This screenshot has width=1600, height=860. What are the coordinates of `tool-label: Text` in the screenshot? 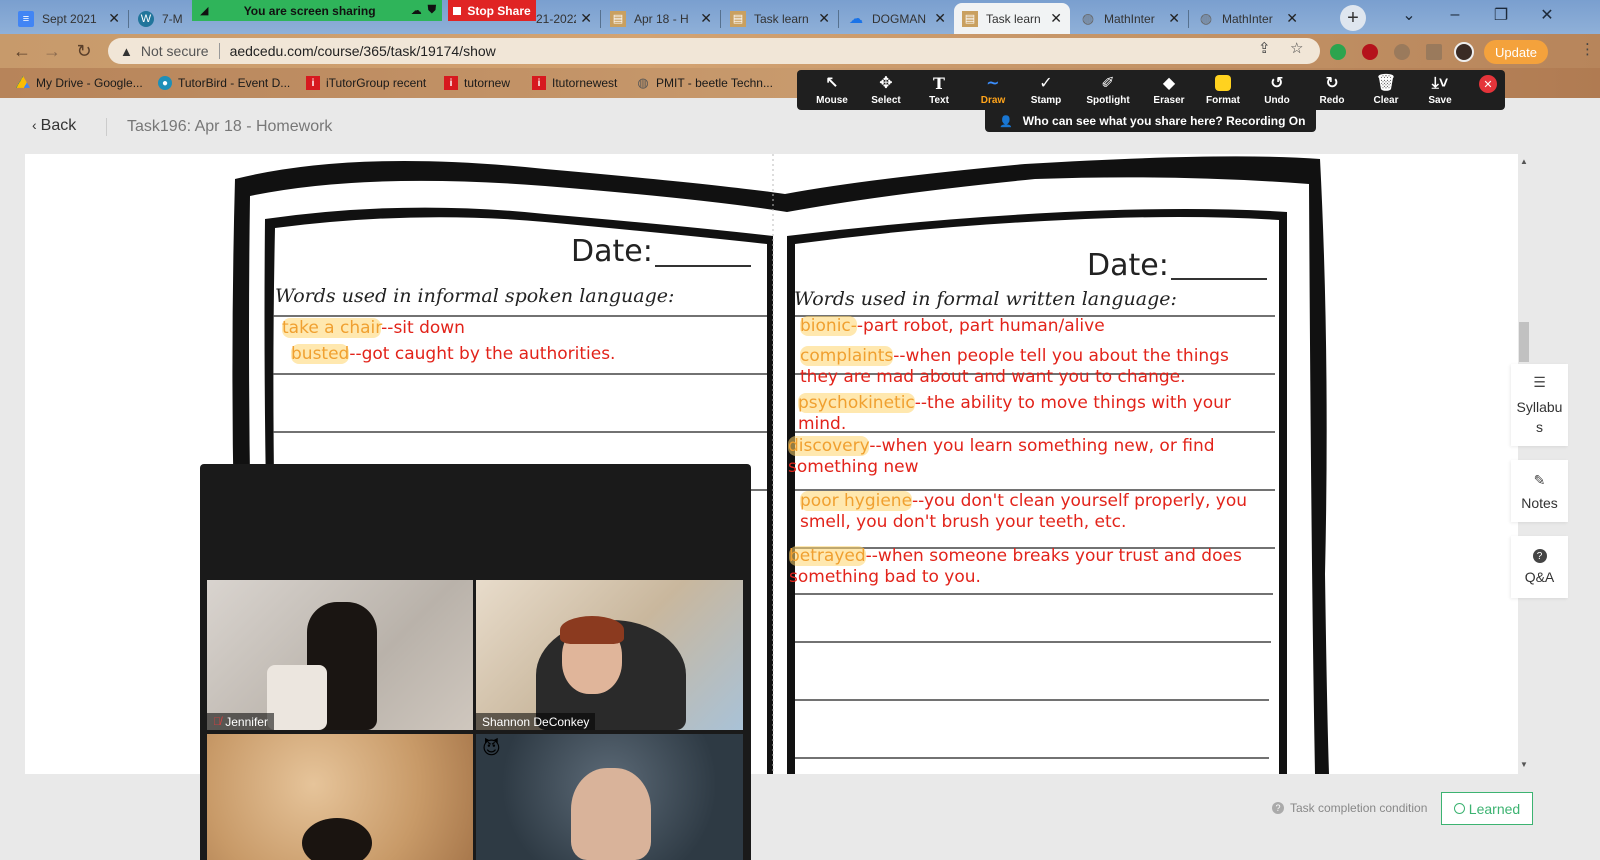 It's located at (939, 100).